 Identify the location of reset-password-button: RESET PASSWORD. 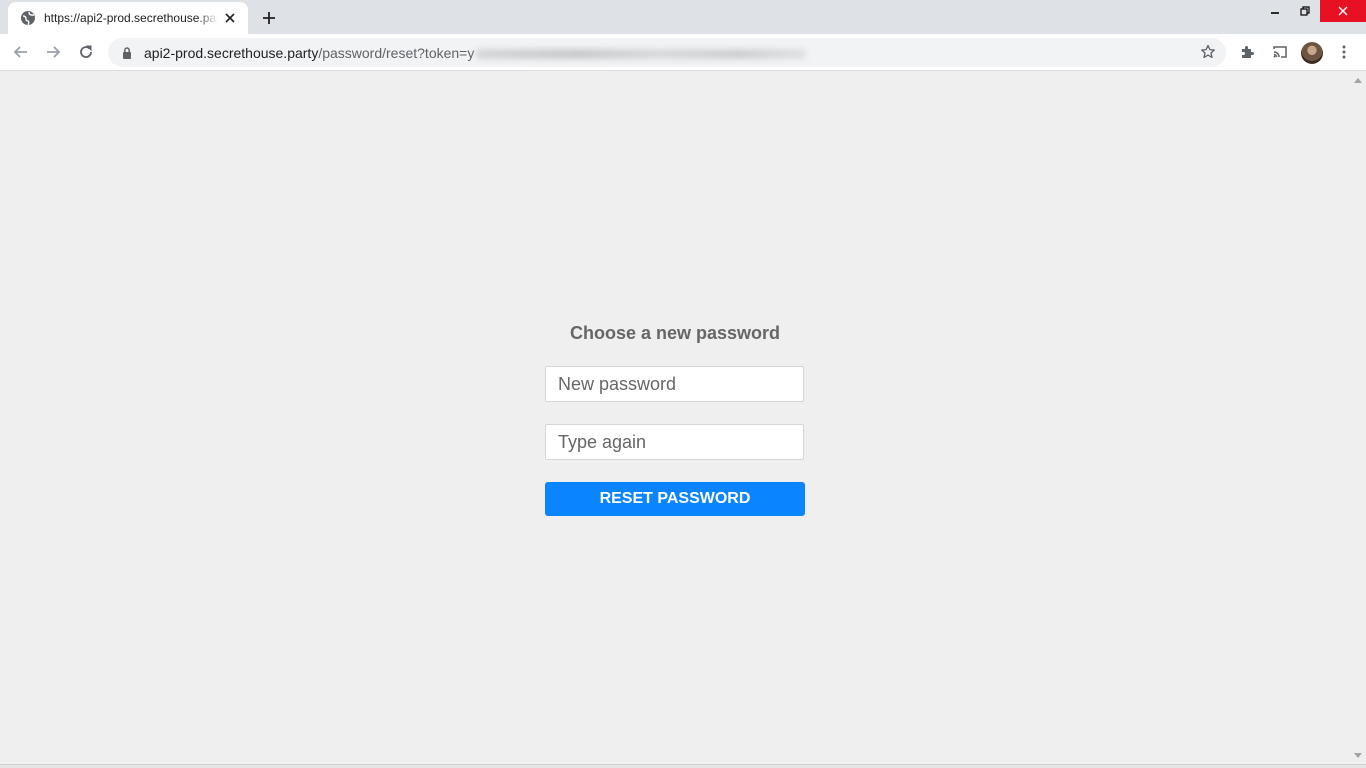
(675, 499).